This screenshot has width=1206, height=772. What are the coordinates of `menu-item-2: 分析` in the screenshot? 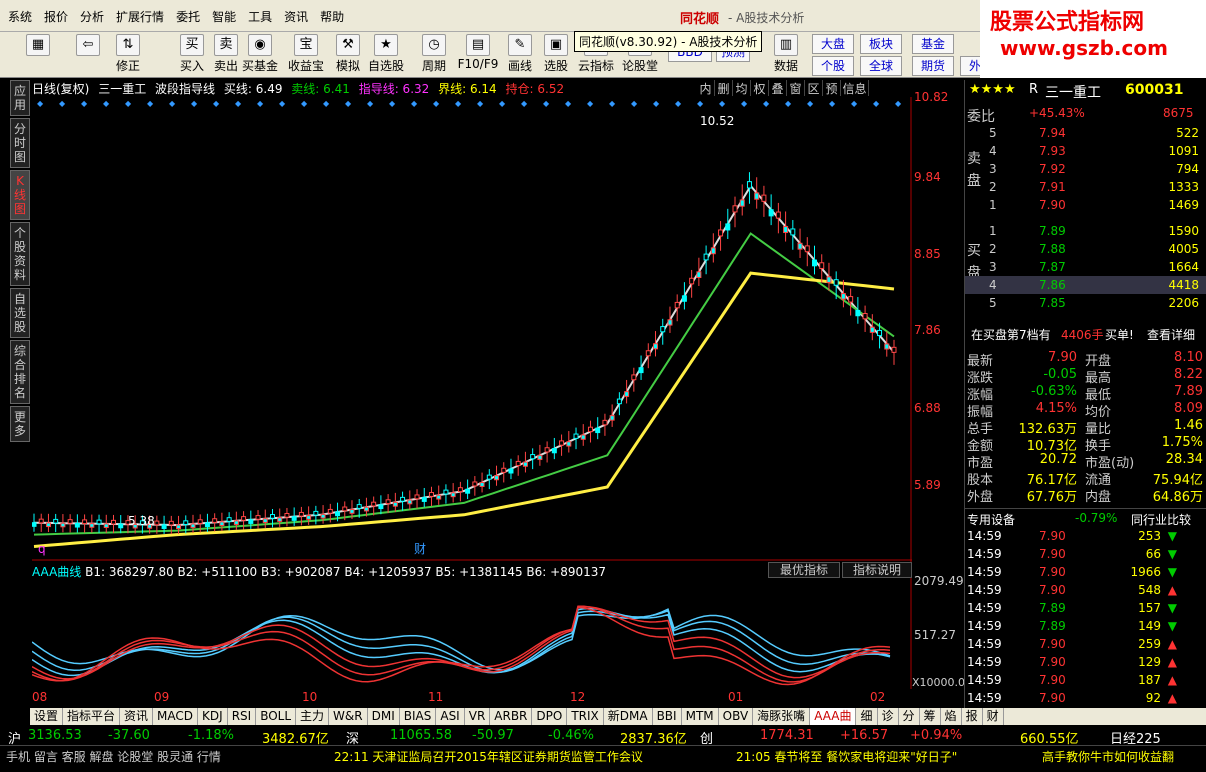 It's located at (92, 16).